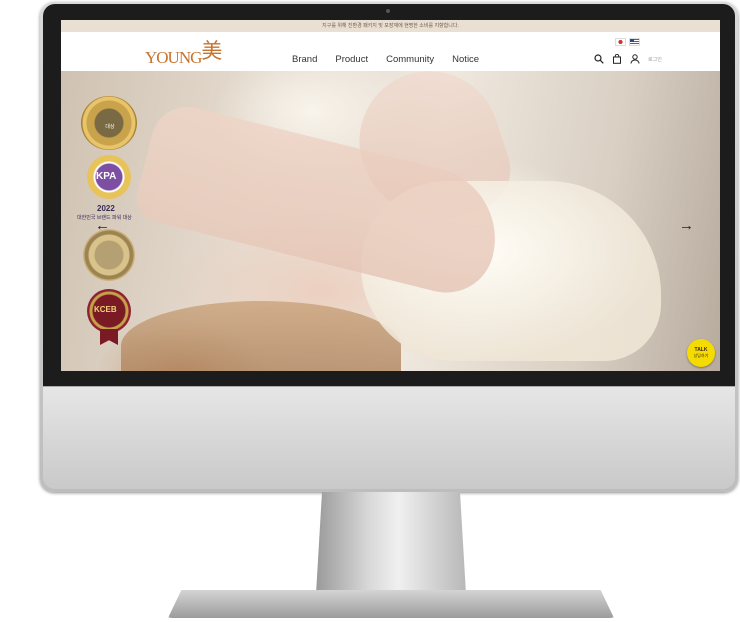  I want to click on main-nav: Brand Product Community Notice, so click(385, 59).